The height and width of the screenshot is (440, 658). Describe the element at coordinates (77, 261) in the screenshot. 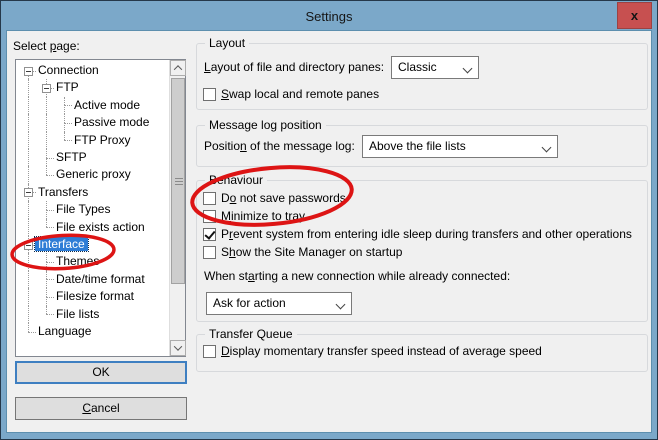

I see `tree-item-themes: Themes` at that location.